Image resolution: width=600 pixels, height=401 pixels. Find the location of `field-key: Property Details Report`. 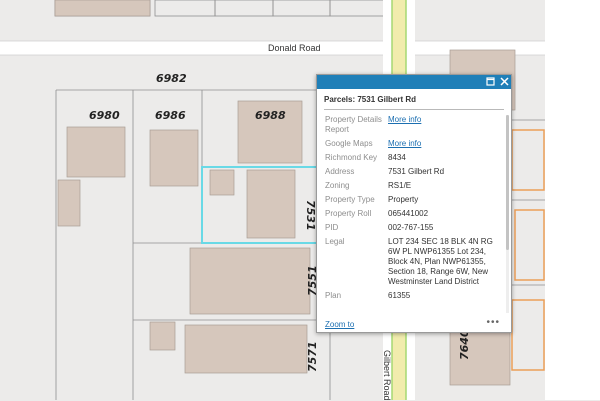

field-key: Property Details Report is located at coordinates (353, 124).